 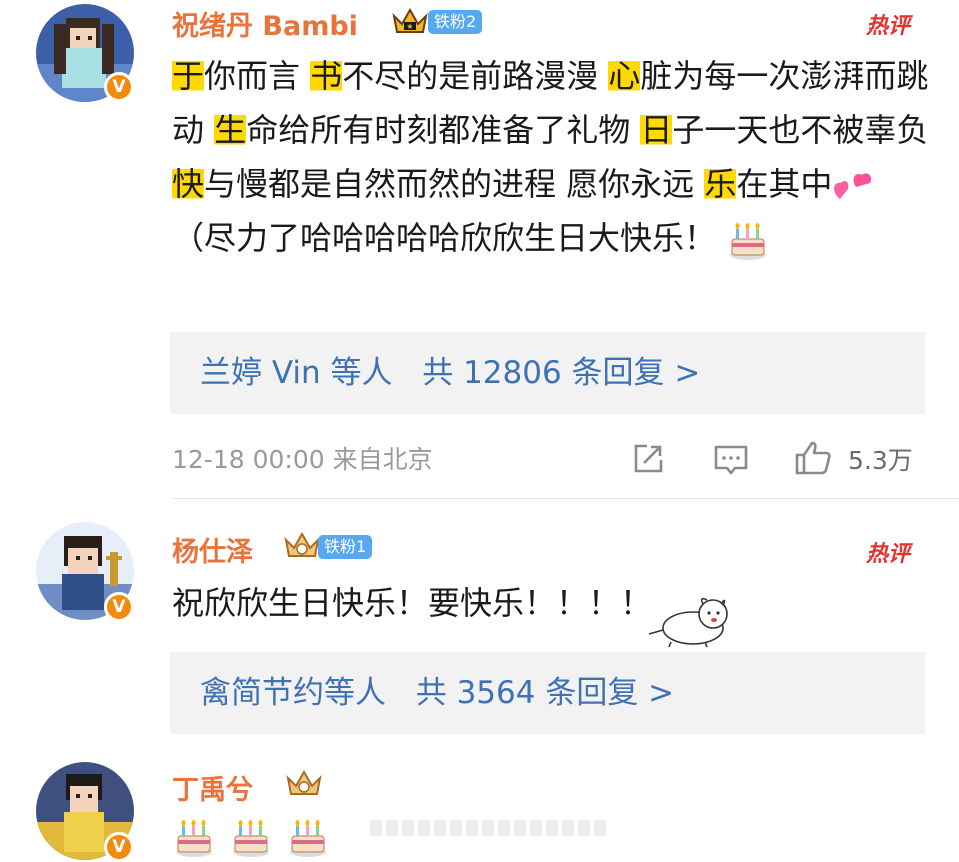 I want to click on text-segment: 子一天也不被辜负, so click(x=800, y=130).